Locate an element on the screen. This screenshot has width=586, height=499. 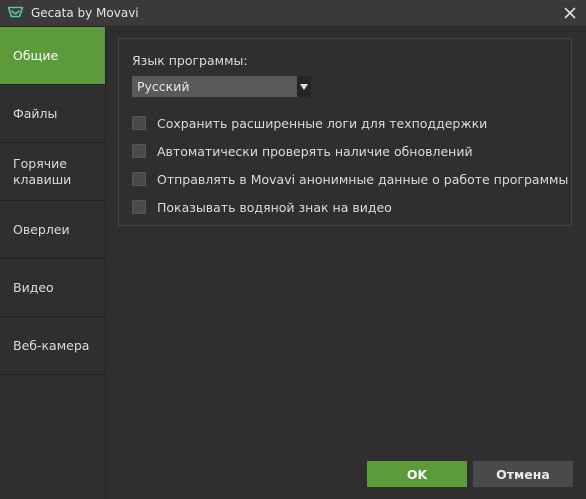
sidebar-item-label: Веб-камера is located at coordinates (51, 345).